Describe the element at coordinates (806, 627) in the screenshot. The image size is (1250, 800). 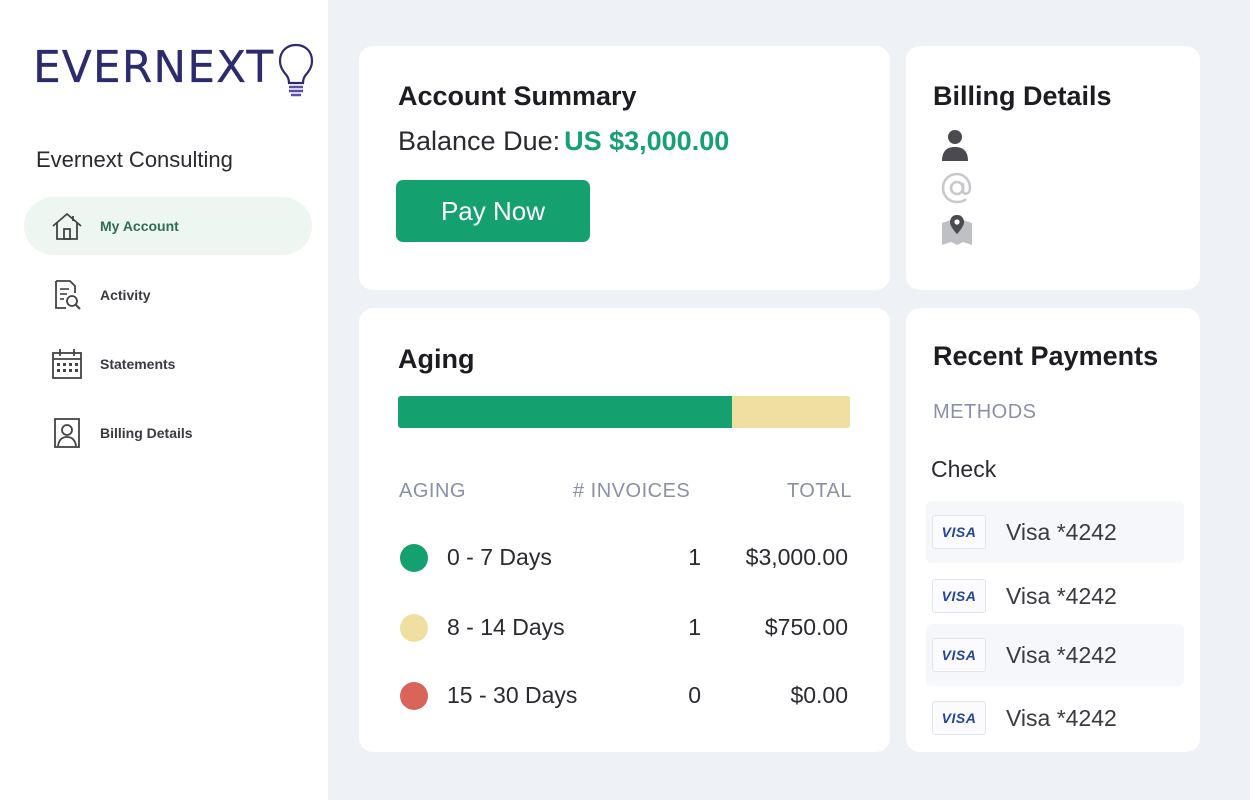
I see `aging-total: $750.00` at that location.